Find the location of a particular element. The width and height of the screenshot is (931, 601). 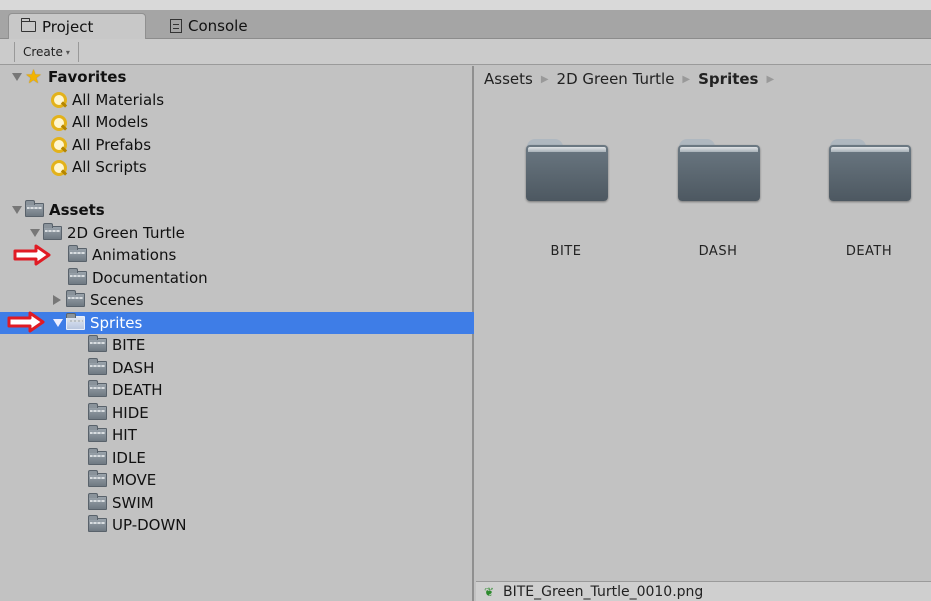

tree-item-hit: HIT is located at coordinates (237, 435).